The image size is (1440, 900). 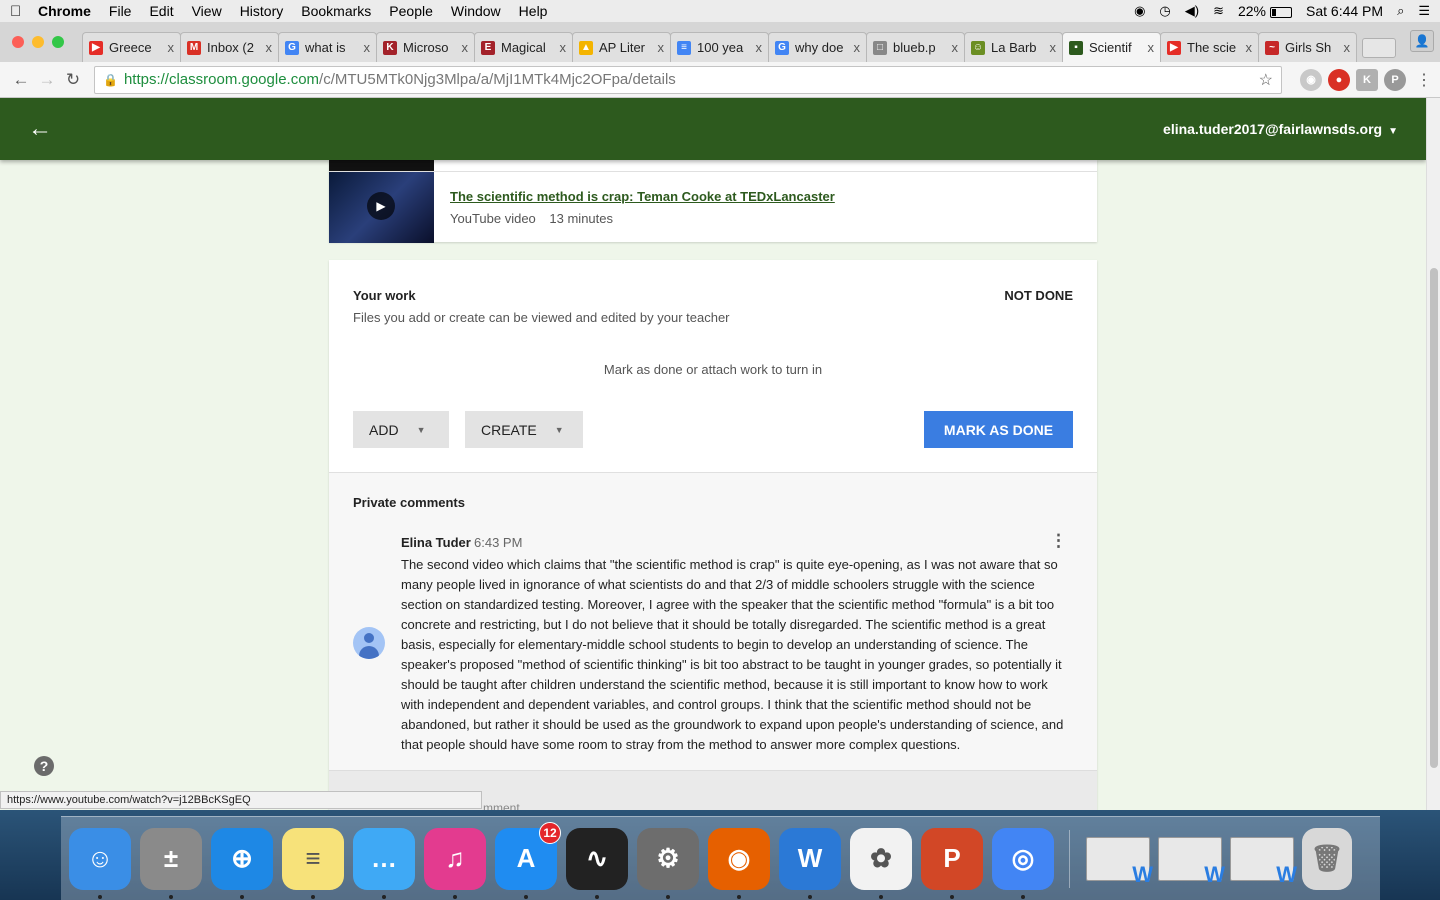 What do you see at coordinates (1395, 79) in the screenshot?
I see `extension-pinterest-icon: P` at bounding box center [1395, 79].